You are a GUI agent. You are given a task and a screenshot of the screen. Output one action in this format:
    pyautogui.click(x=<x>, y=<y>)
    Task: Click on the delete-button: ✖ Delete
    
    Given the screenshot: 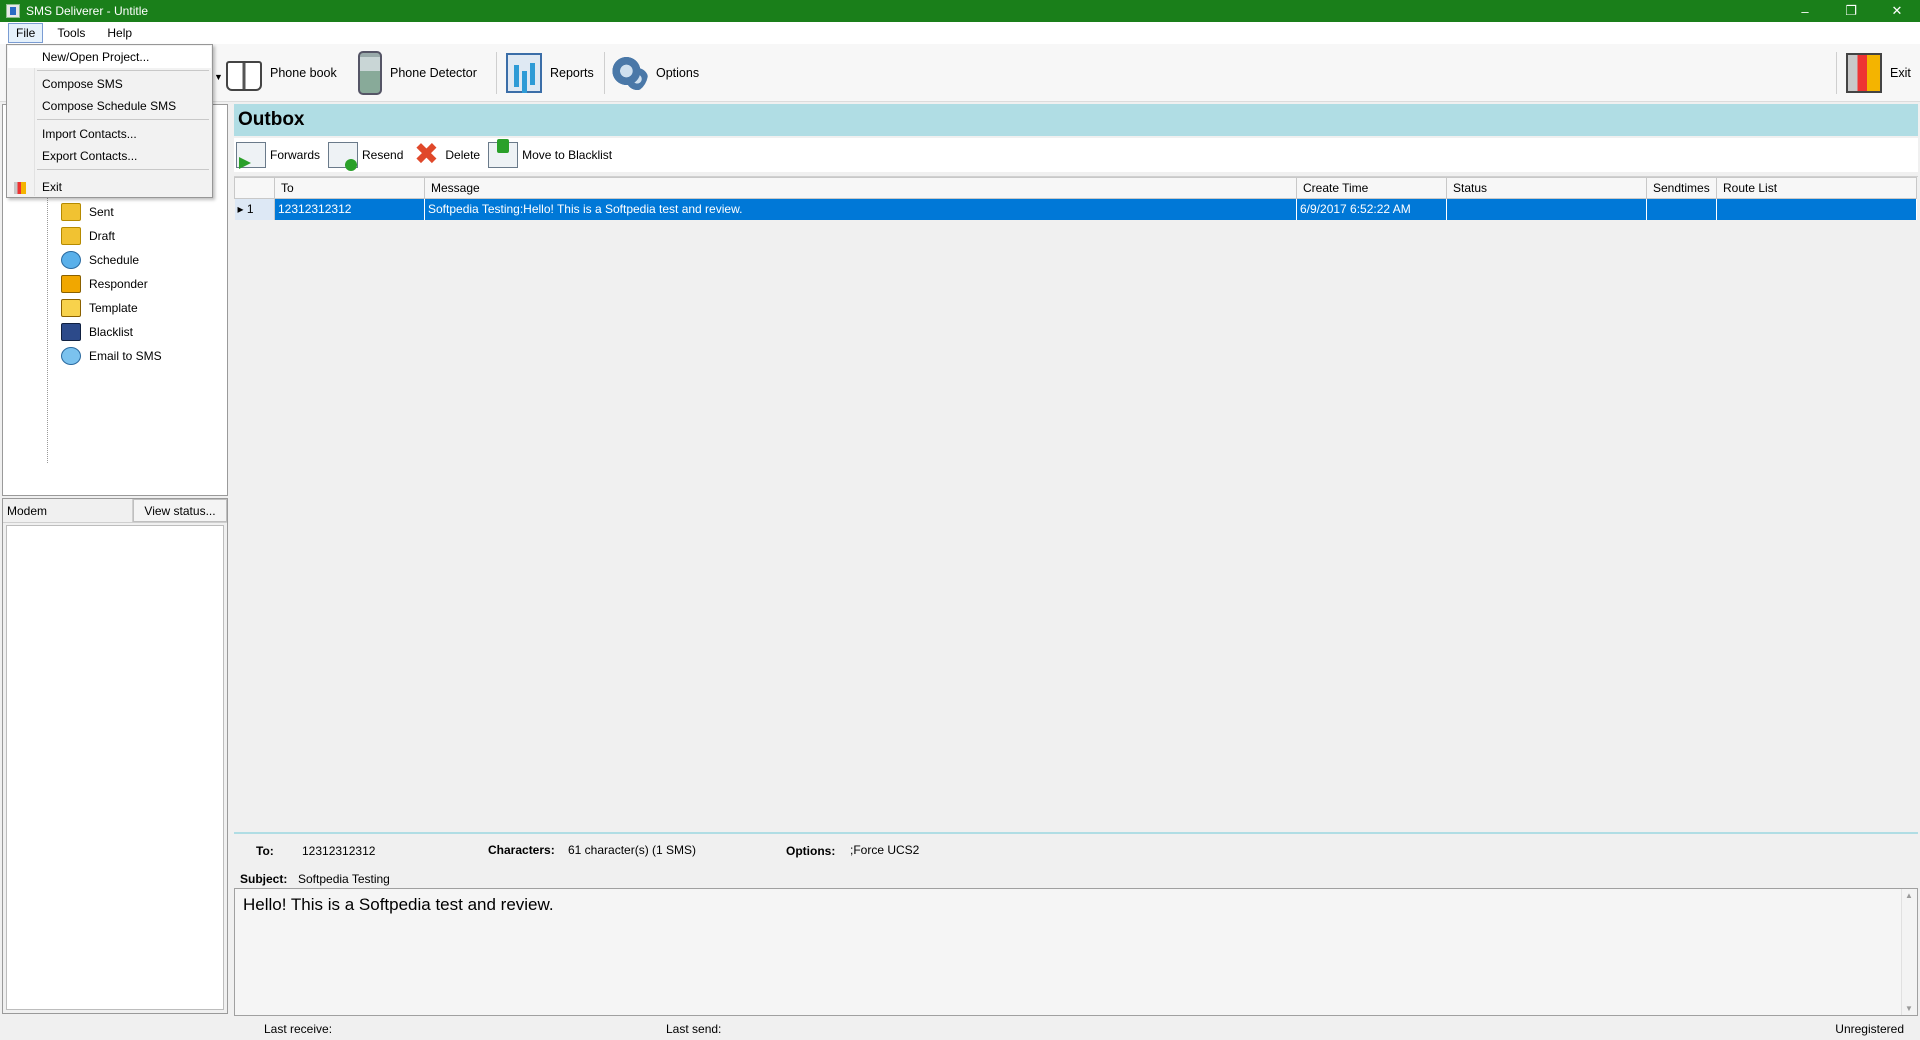 What is the action you would take?
    pyautogui.click(x=446, y=154)
    